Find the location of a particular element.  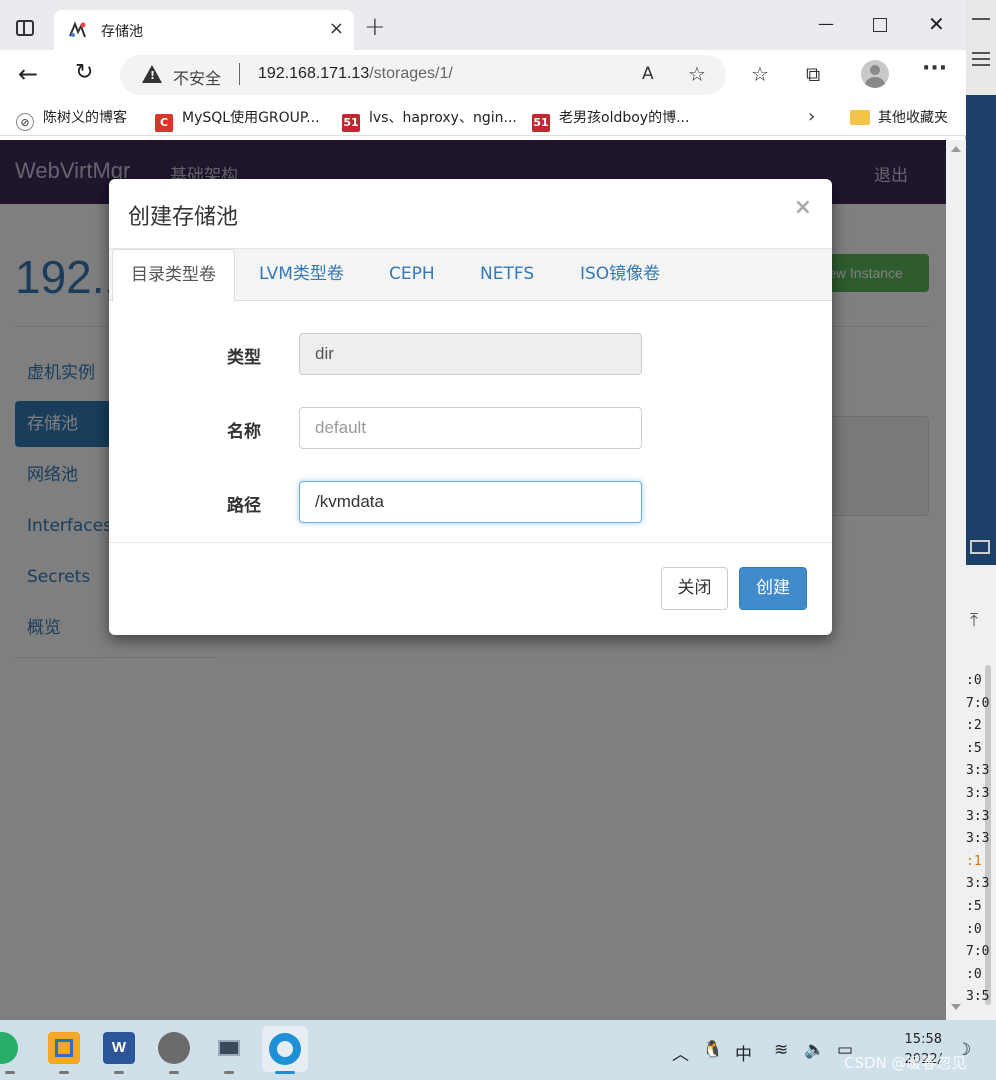

window-icon is located at coordinates (980, 547).